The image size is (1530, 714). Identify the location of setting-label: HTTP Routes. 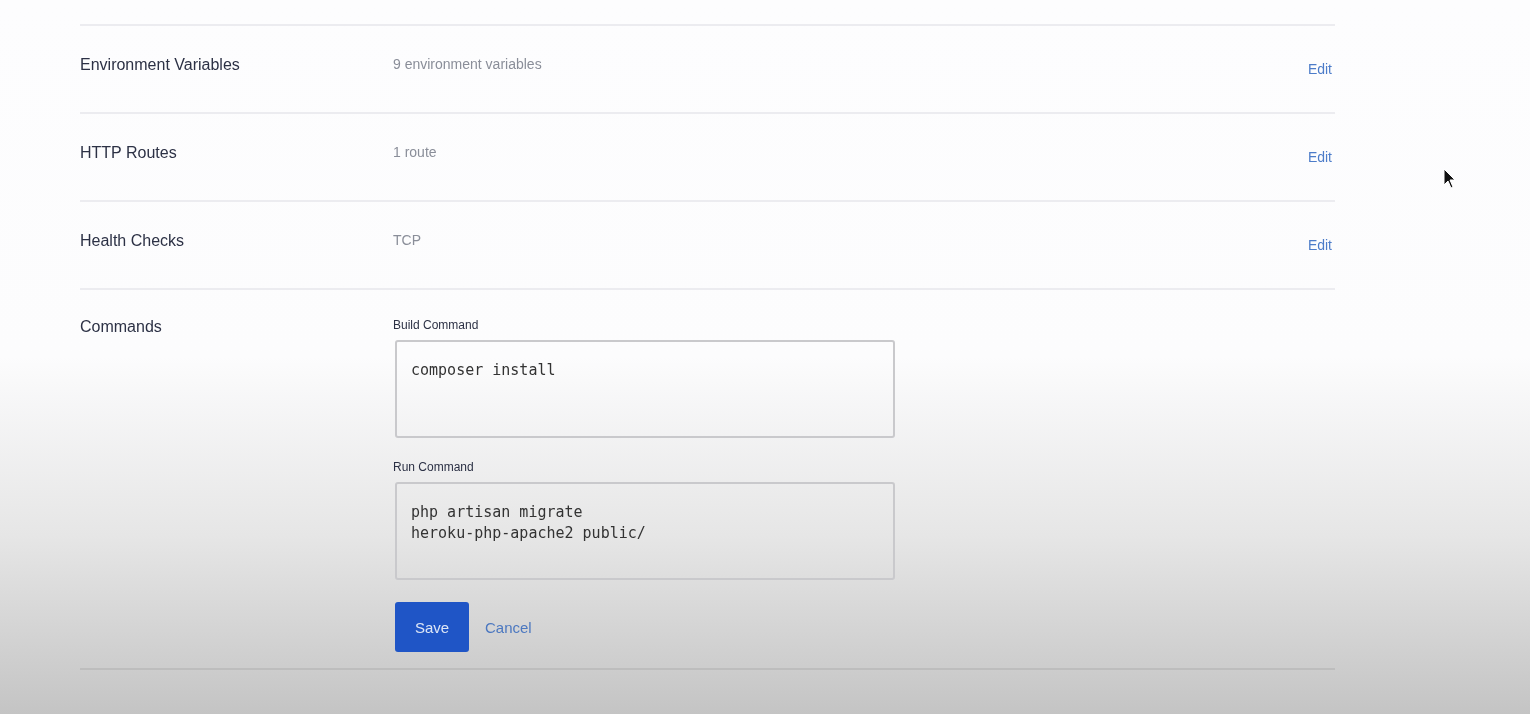
(129, 153).